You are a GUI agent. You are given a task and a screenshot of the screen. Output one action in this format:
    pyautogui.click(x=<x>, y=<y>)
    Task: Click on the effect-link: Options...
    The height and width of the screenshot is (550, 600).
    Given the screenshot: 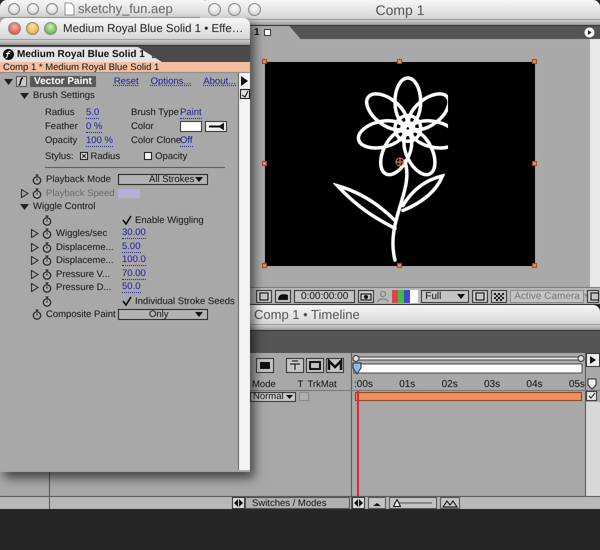 What is the action you would take?
    pyautogui.click(x=171, y=82)
    